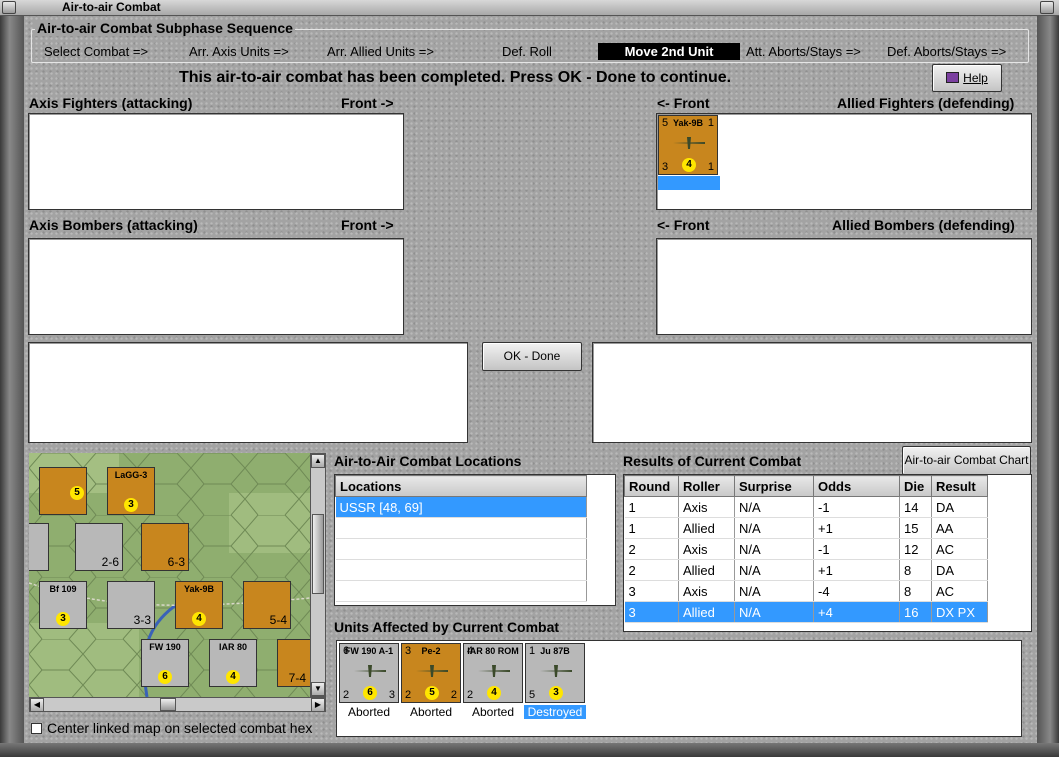  What do you see at coordinates (555, 673) in the screenshot?
I see `affected-unit-counter: 1 Ju 87B 5 3` at bounding box center [555, 673].